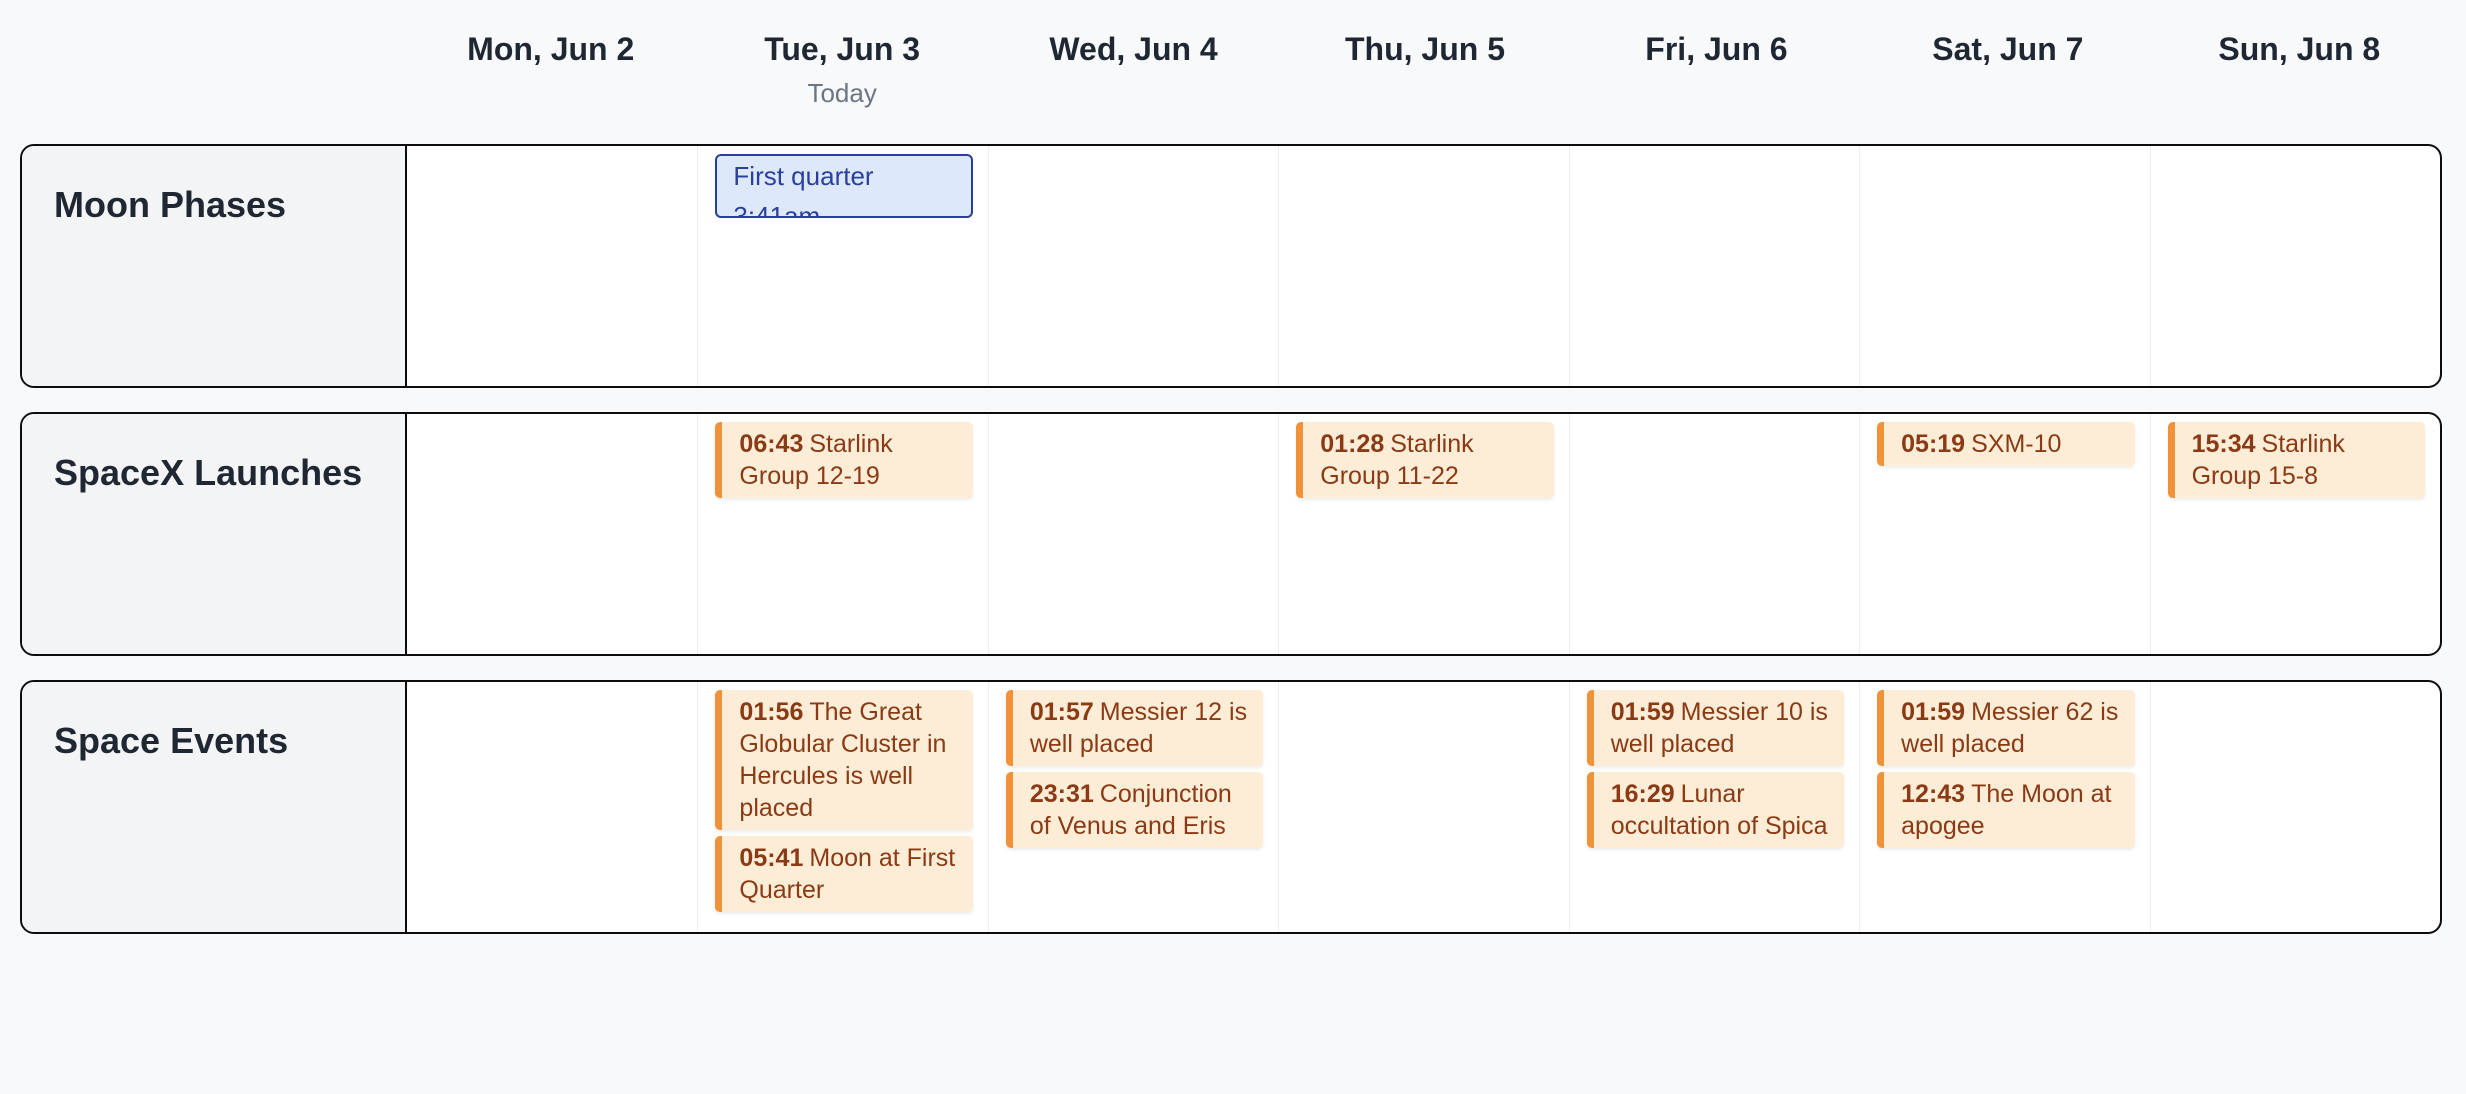  What do you see at coordinates (842, 266) in the screenshot?
I see `day-cell: First quarter 3:41am` at bounding box center [842, 266].